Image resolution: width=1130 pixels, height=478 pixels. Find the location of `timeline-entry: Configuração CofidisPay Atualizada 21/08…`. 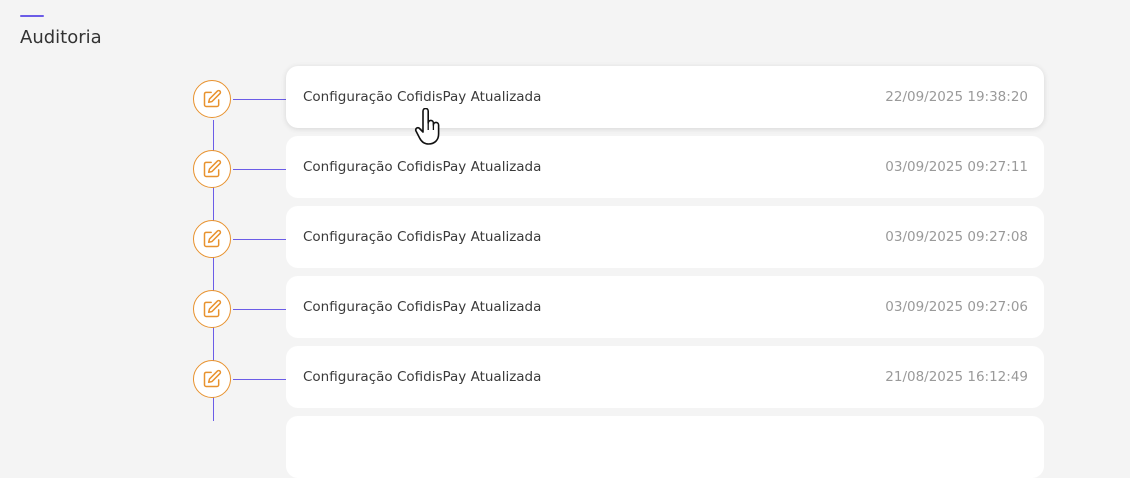

timeline-entry: Configuração CofidisPay Atualizada 21/08… is located at coordinates (565, 377).